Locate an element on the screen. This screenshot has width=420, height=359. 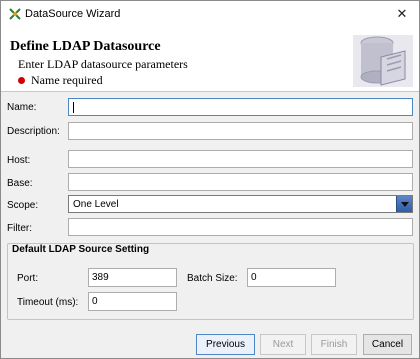
title-bar: DataSource Wizard ✕ is located at coordinates (210, 14).